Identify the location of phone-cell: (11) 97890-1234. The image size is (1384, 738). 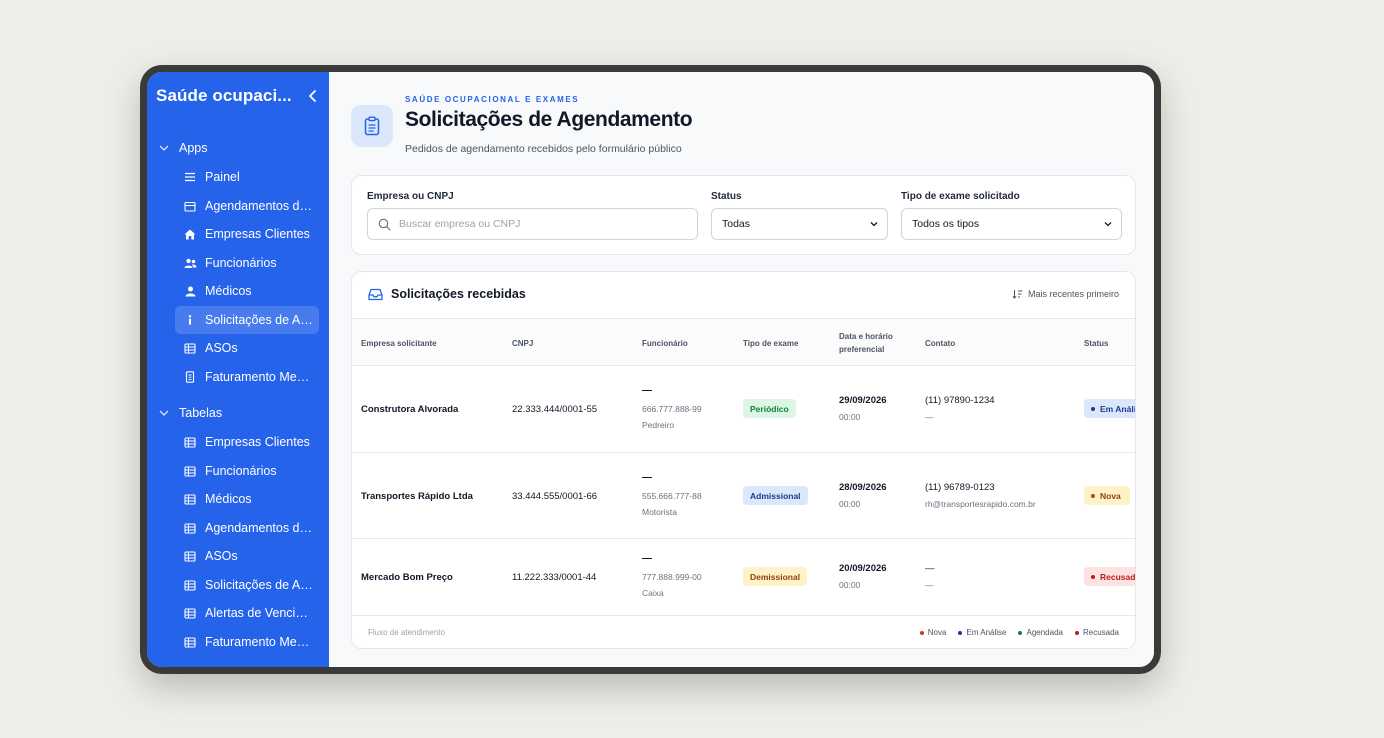
(960, 400).